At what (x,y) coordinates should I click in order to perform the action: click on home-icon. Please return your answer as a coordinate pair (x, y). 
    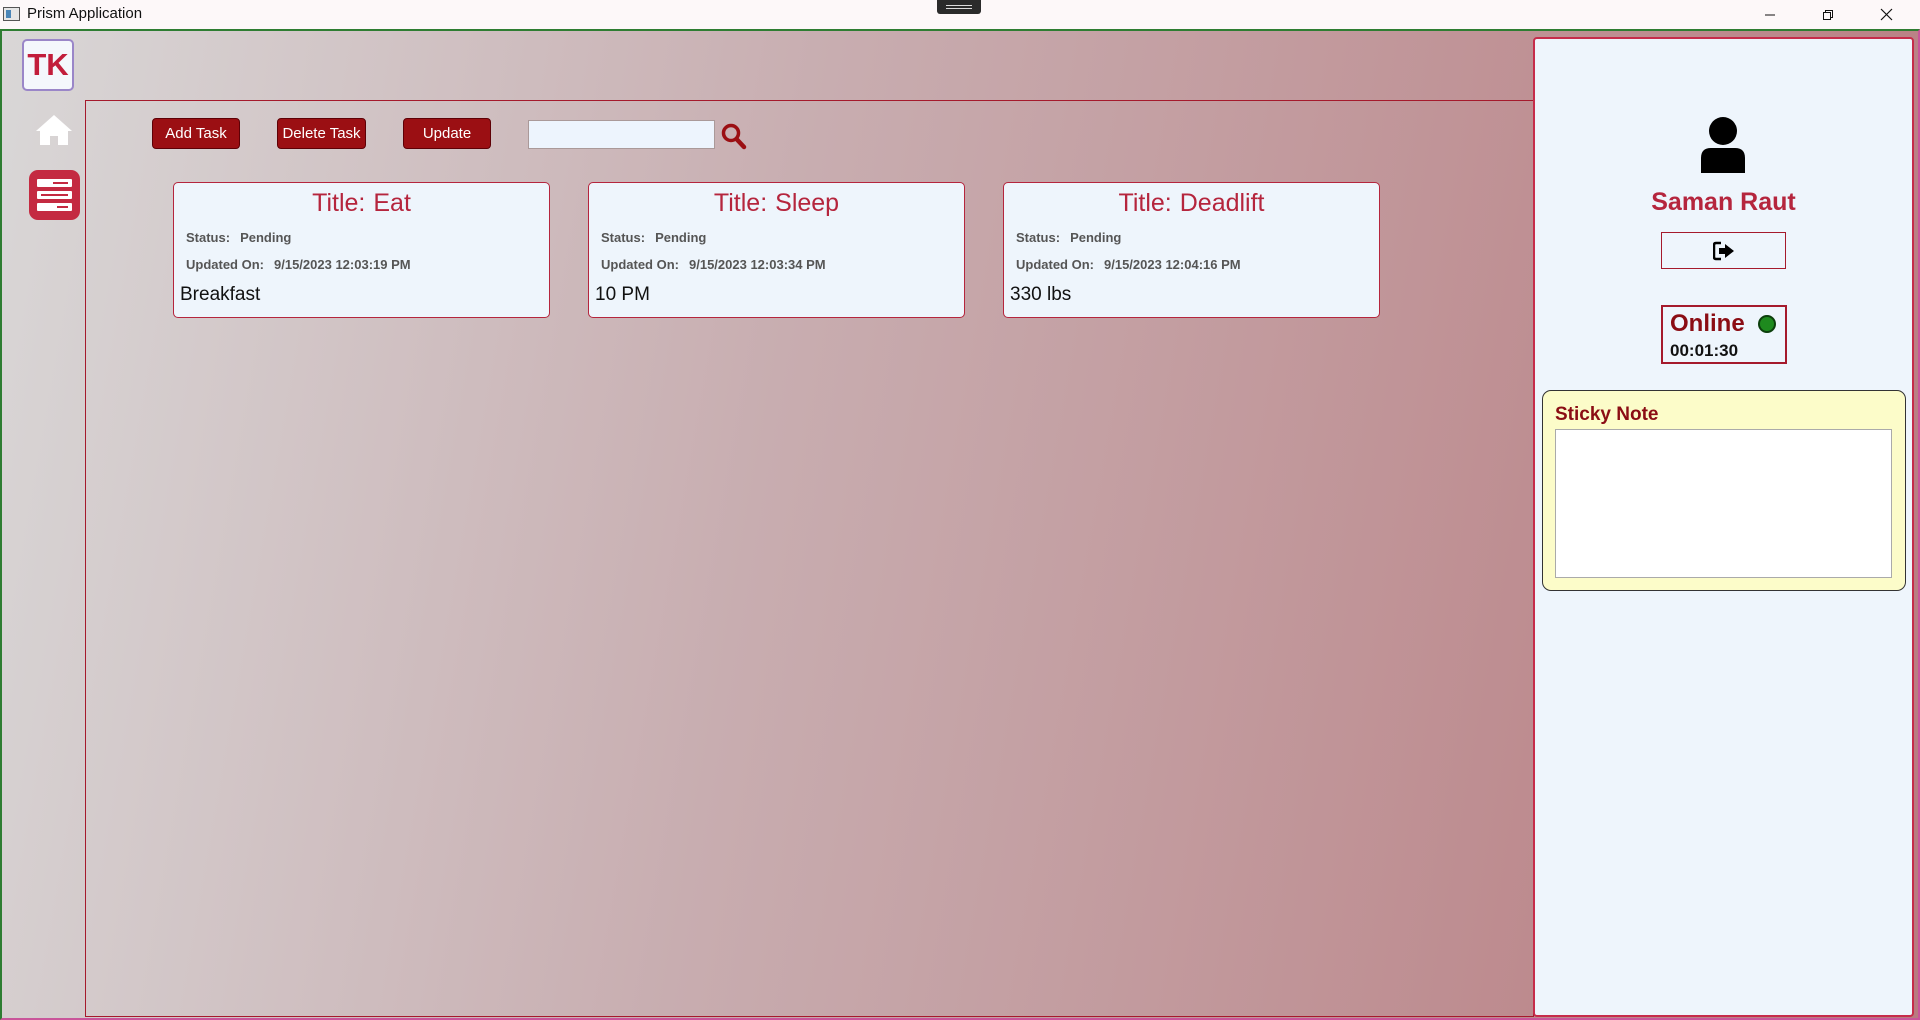
    Looking at the image, I should click on (54, 130).